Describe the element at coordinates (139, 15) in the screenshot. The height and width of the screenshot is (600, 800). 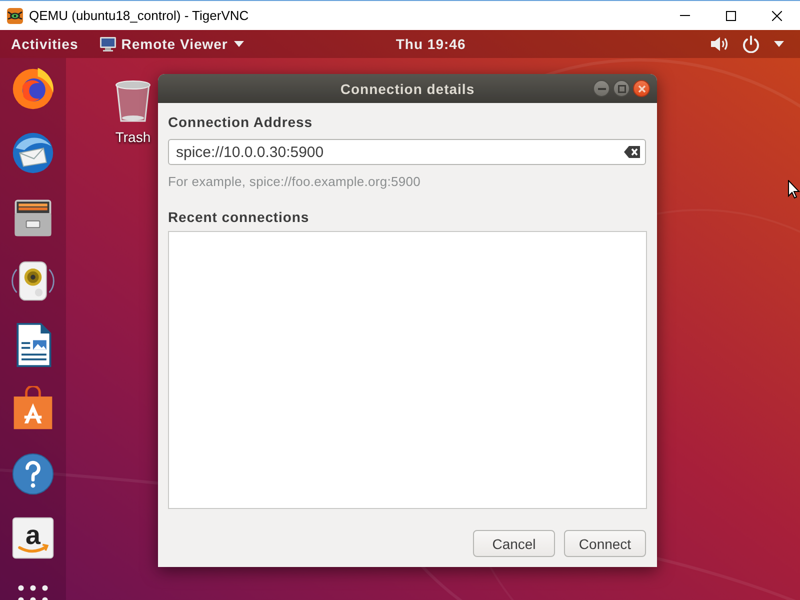
I see `window-title: QEMU (ubuntu18_control) - TigerVNC` at that location.